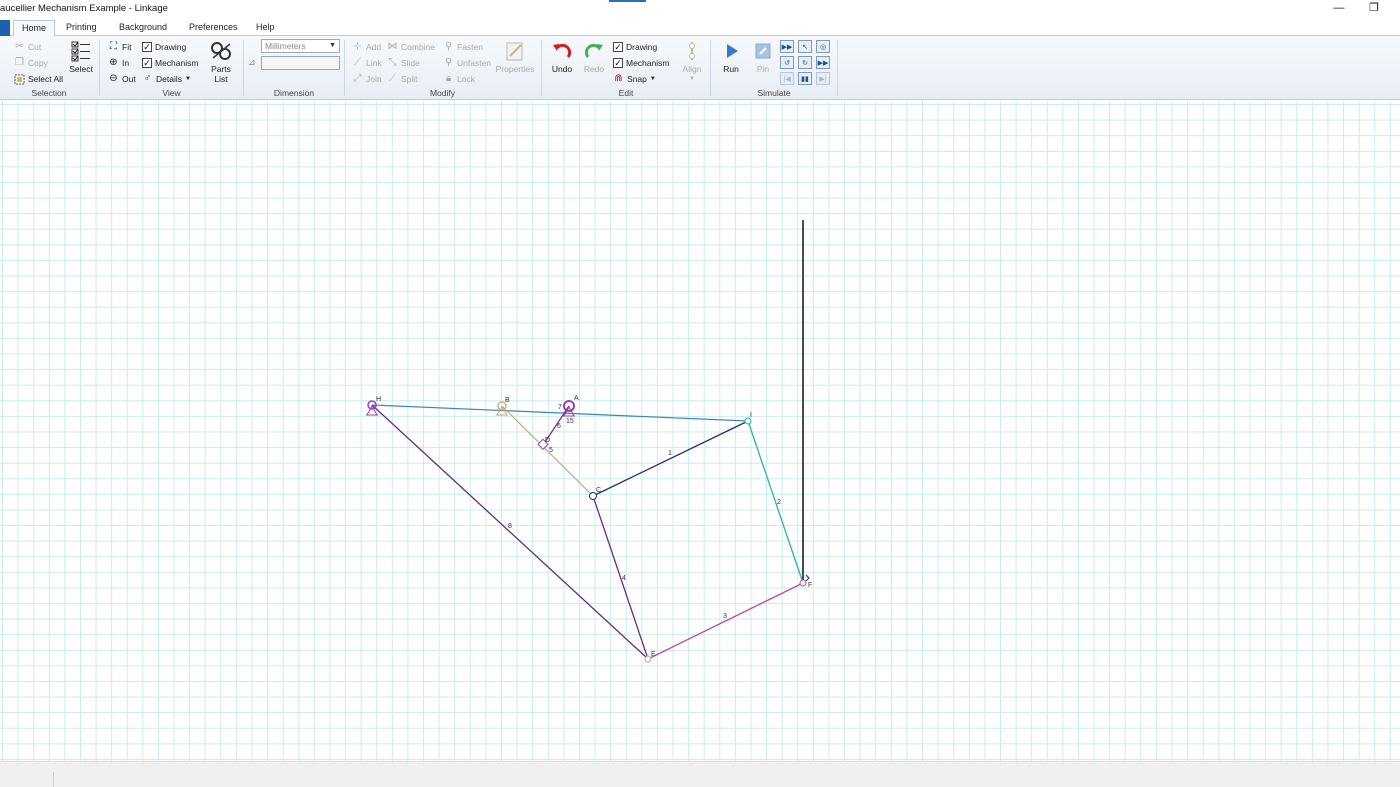 This screenshot has width=1400, height=787. Describe the element at coordinates (823, 78) in the screenshot. I see `end-icon: ▶|` at that location.